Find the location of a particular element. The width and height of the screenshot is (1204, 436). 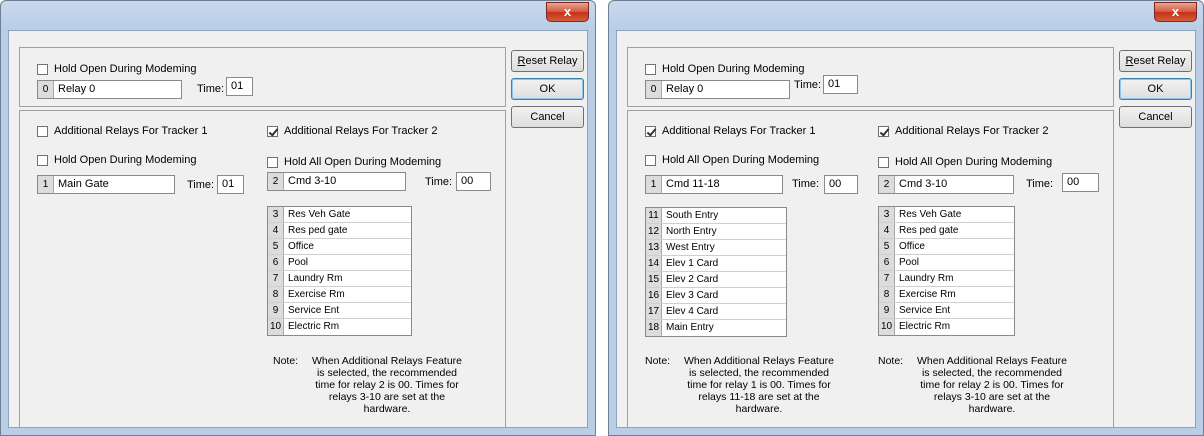

list-item-number: 18 is located at coordinates (654, 328).